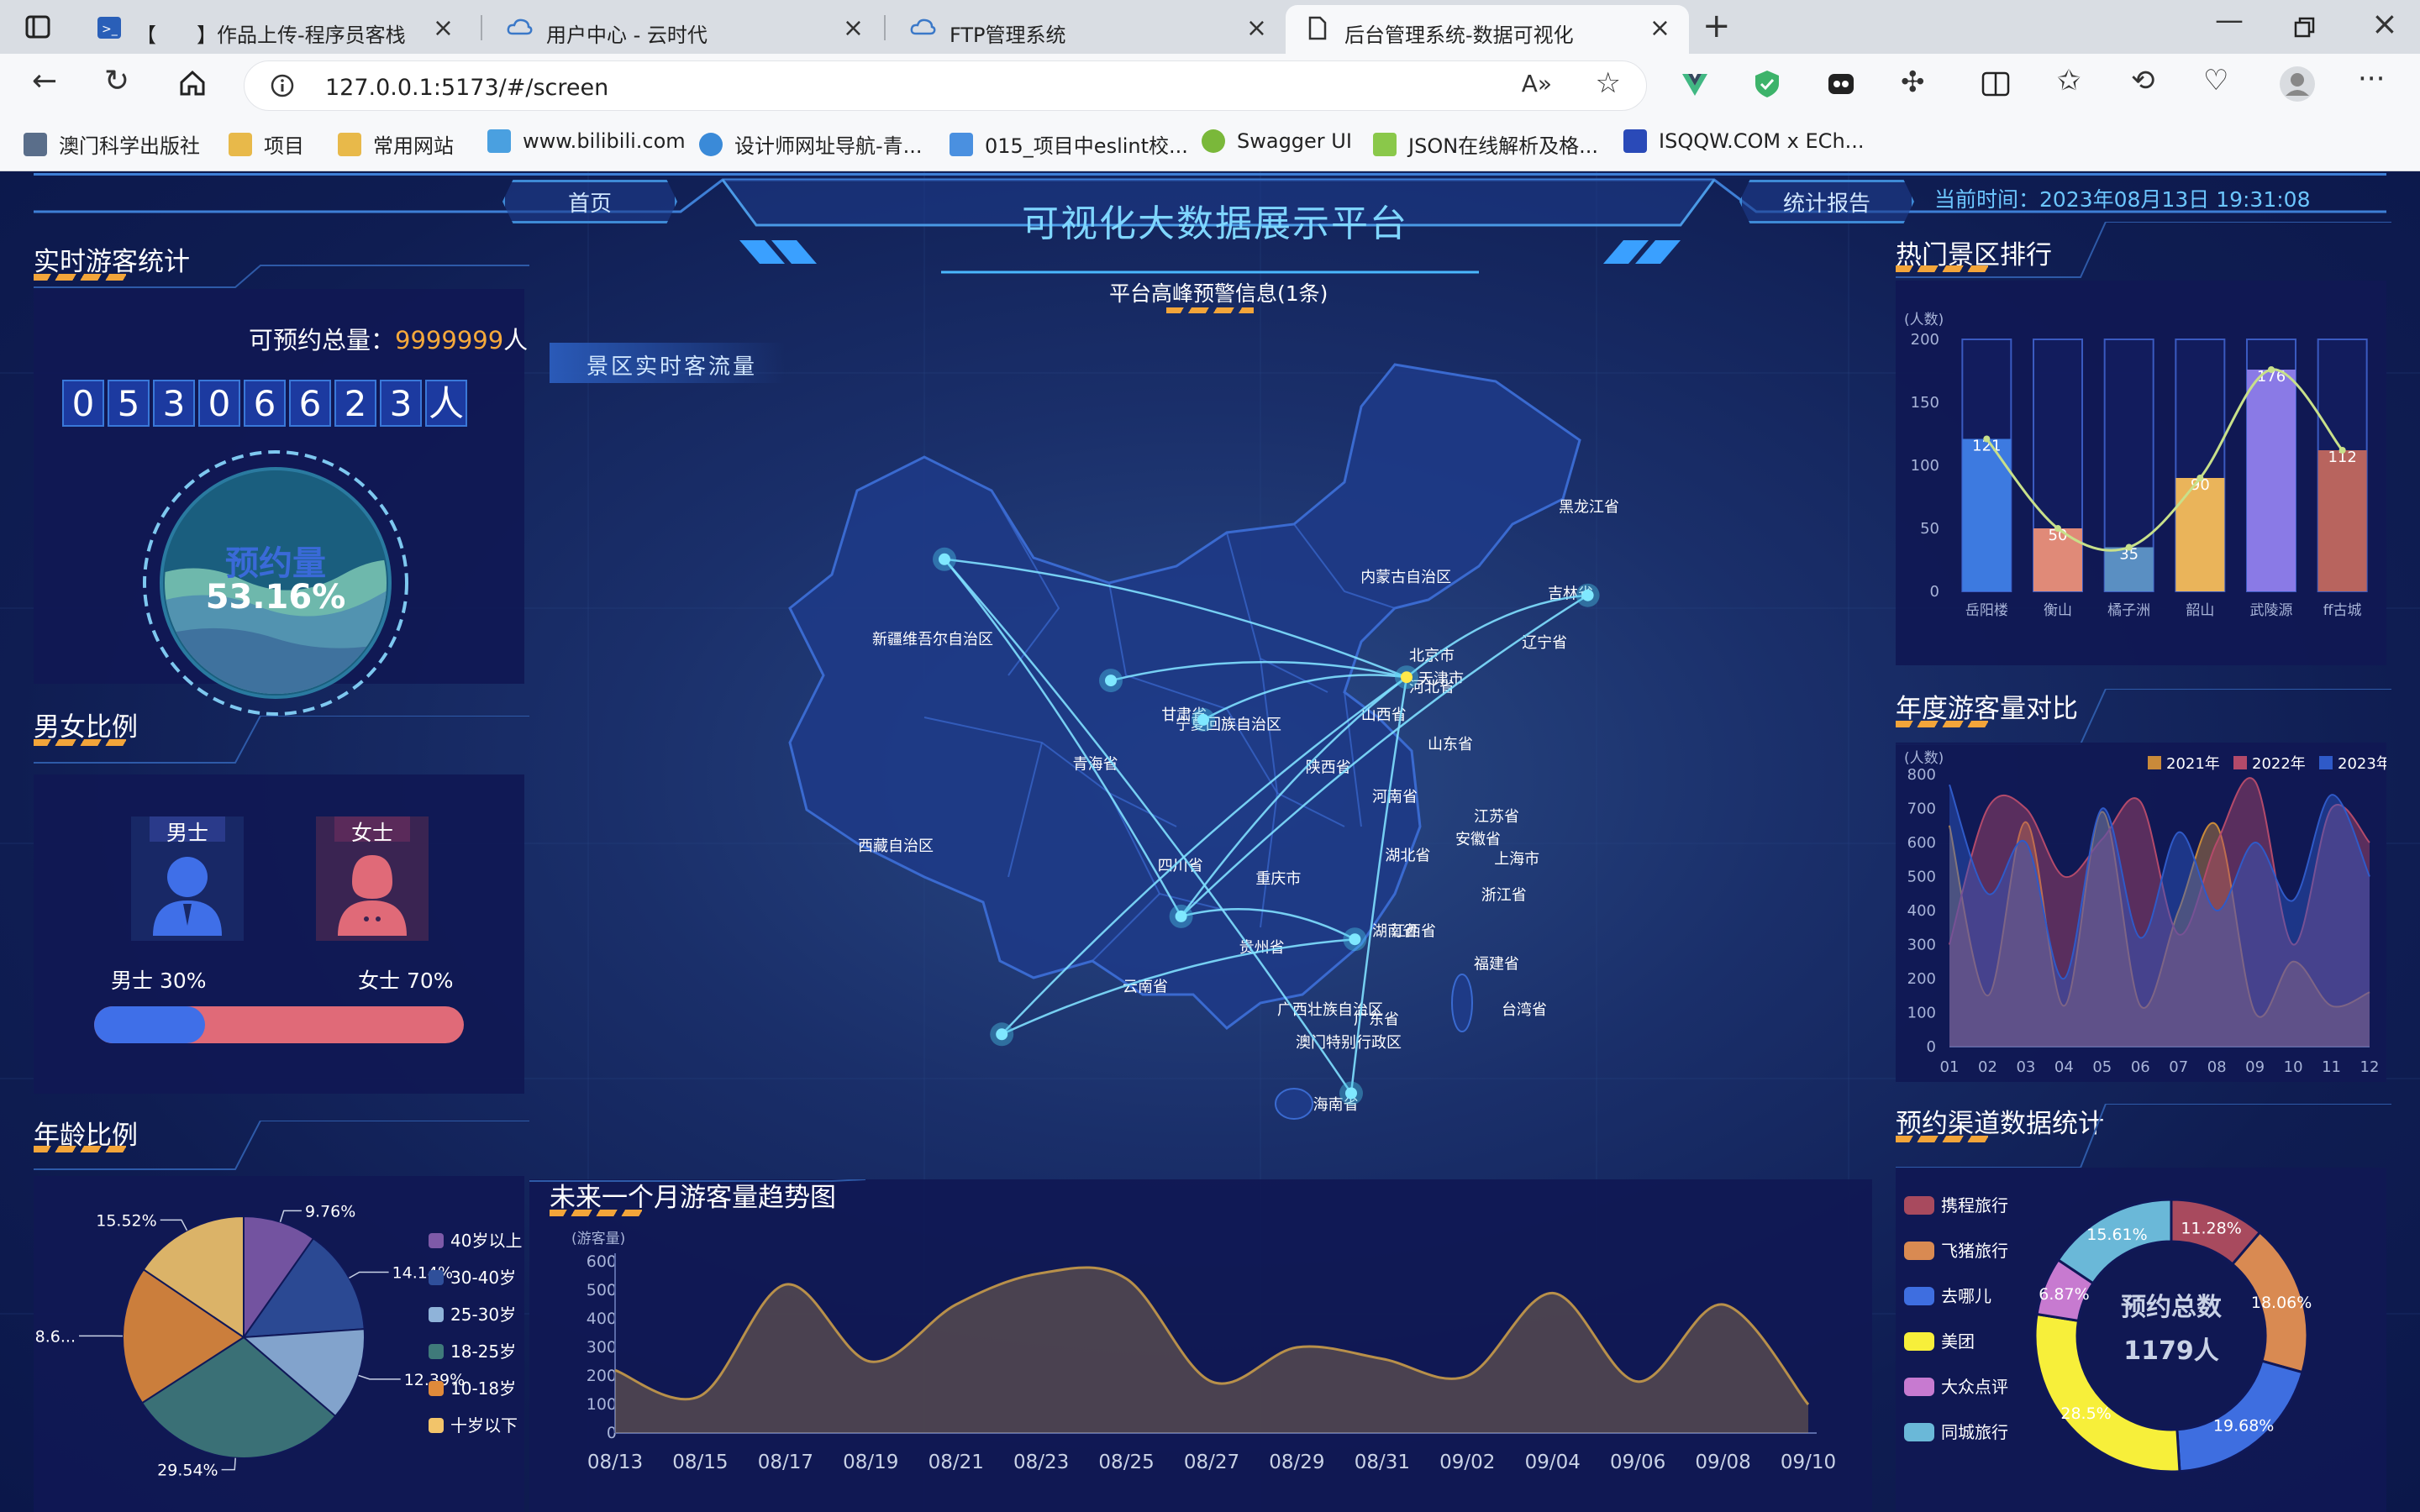 The height and width of the screenshot is (1512, 2420). What do you see at coordinates (116, 81) in the screenshot?
I see `refresh-icon: ↻` at bounding box center [116, 81].